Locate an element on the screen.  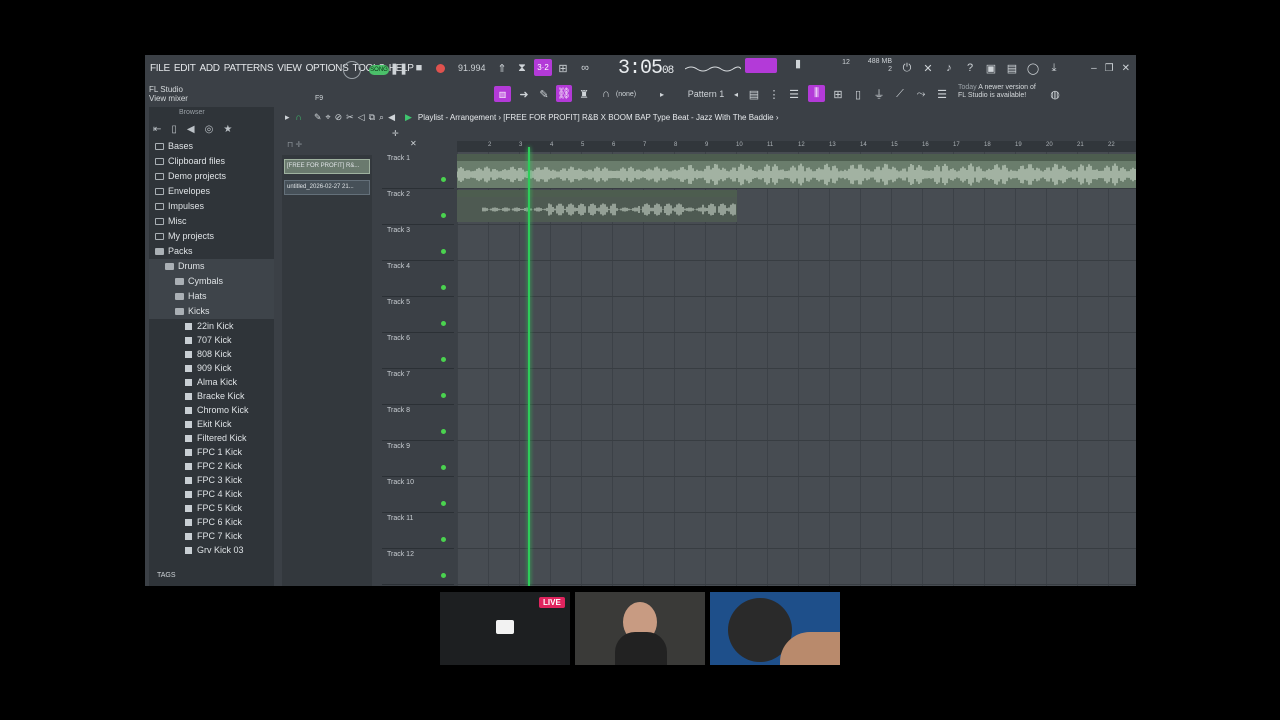
tempo-display: 91.994 is located at coordinates (472, 68).